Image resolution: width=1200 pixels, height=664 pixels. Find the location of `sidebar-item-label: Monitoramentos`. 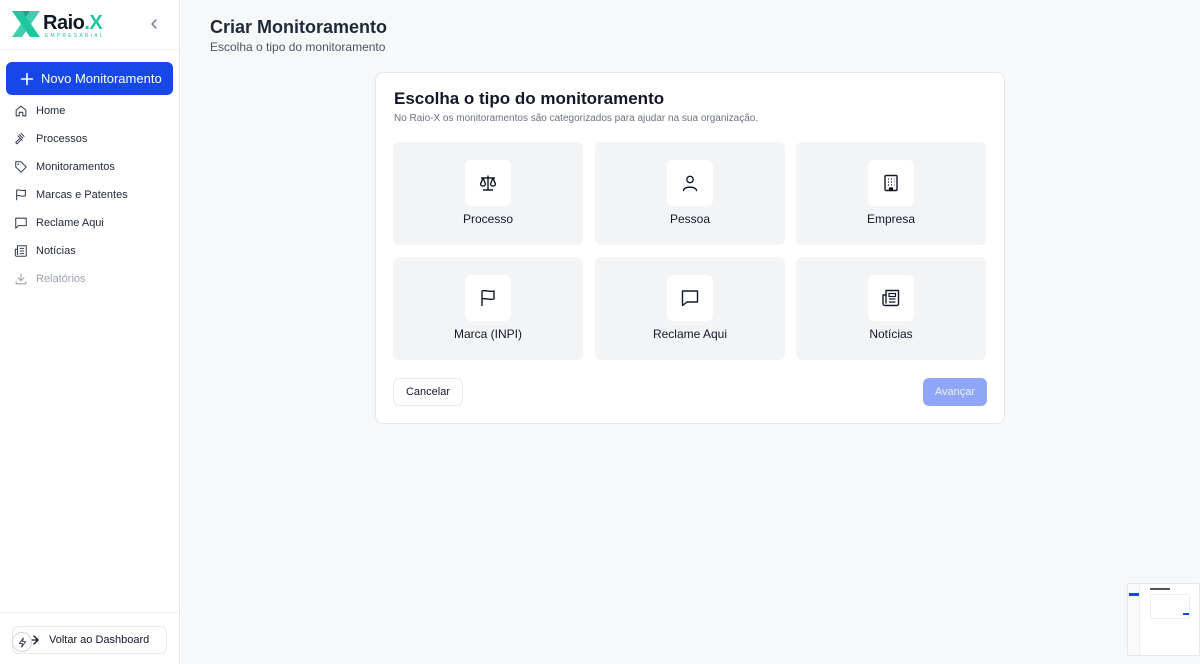

sidebar-item-label: Monitoramentos is located at coordinates (75, 167).